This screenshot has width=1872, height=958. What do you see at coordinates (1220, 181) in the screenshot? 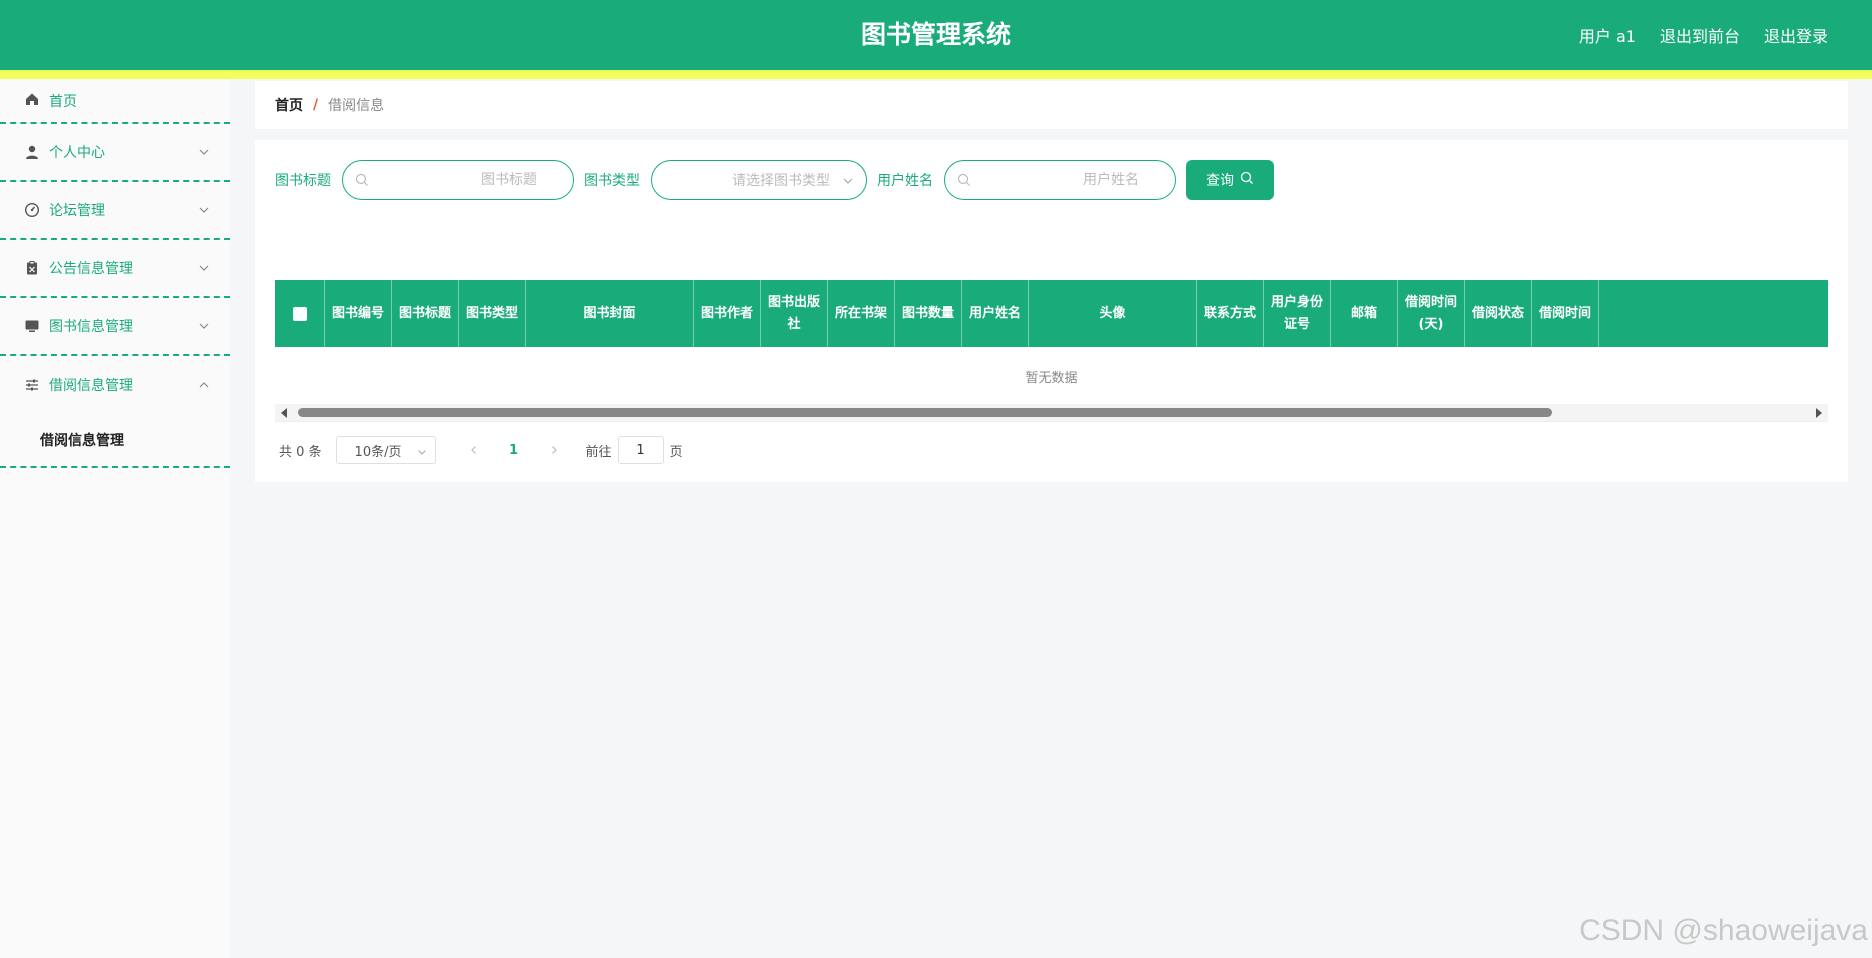
I see `query-button-label: 查询` at bounding box center [1220, 181].